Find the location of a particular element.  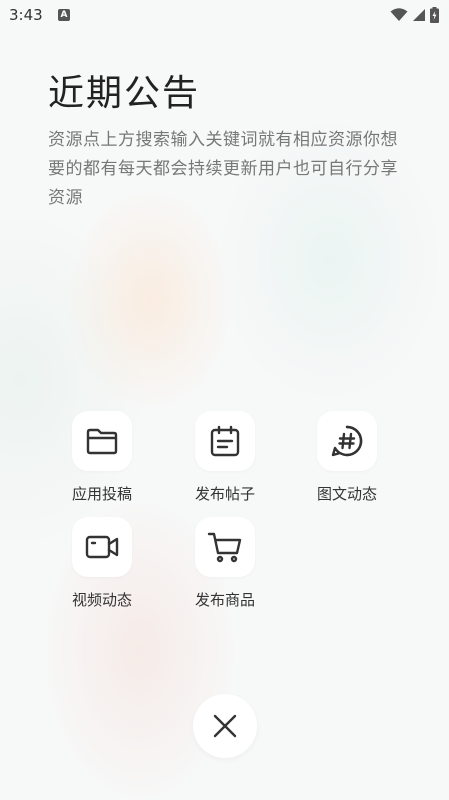

action-app-submission: 应用投稿 is located at coordinates (102, 457).